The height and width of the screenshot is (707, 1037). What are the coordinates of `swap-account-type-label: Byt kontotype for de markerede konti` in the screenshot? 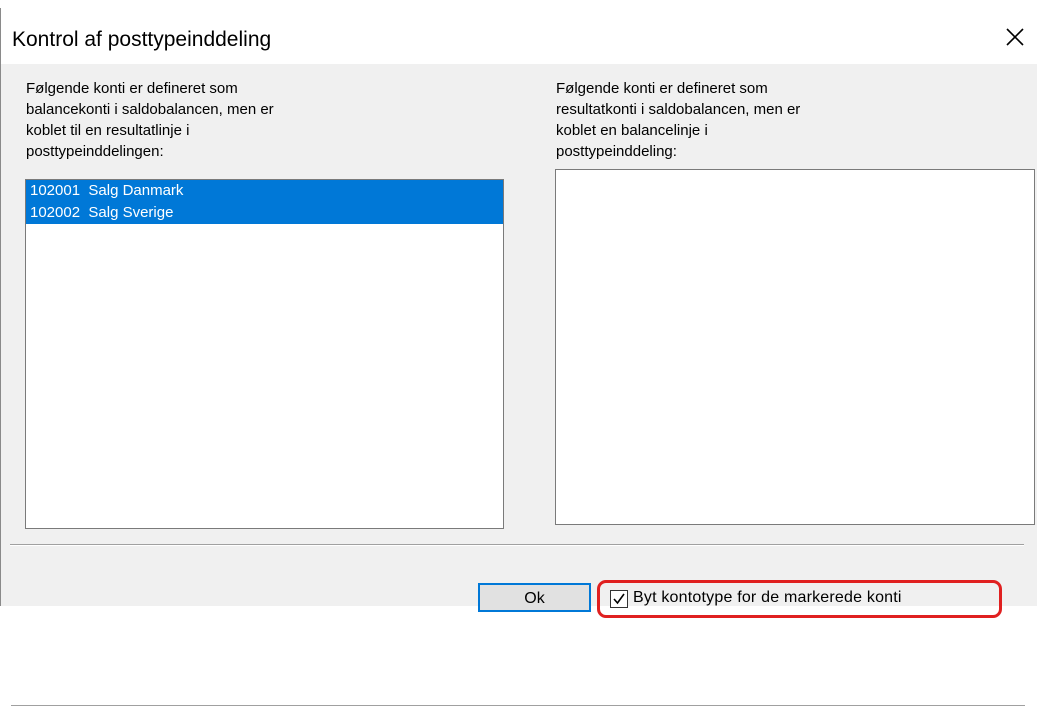 It's located at (767, 598).